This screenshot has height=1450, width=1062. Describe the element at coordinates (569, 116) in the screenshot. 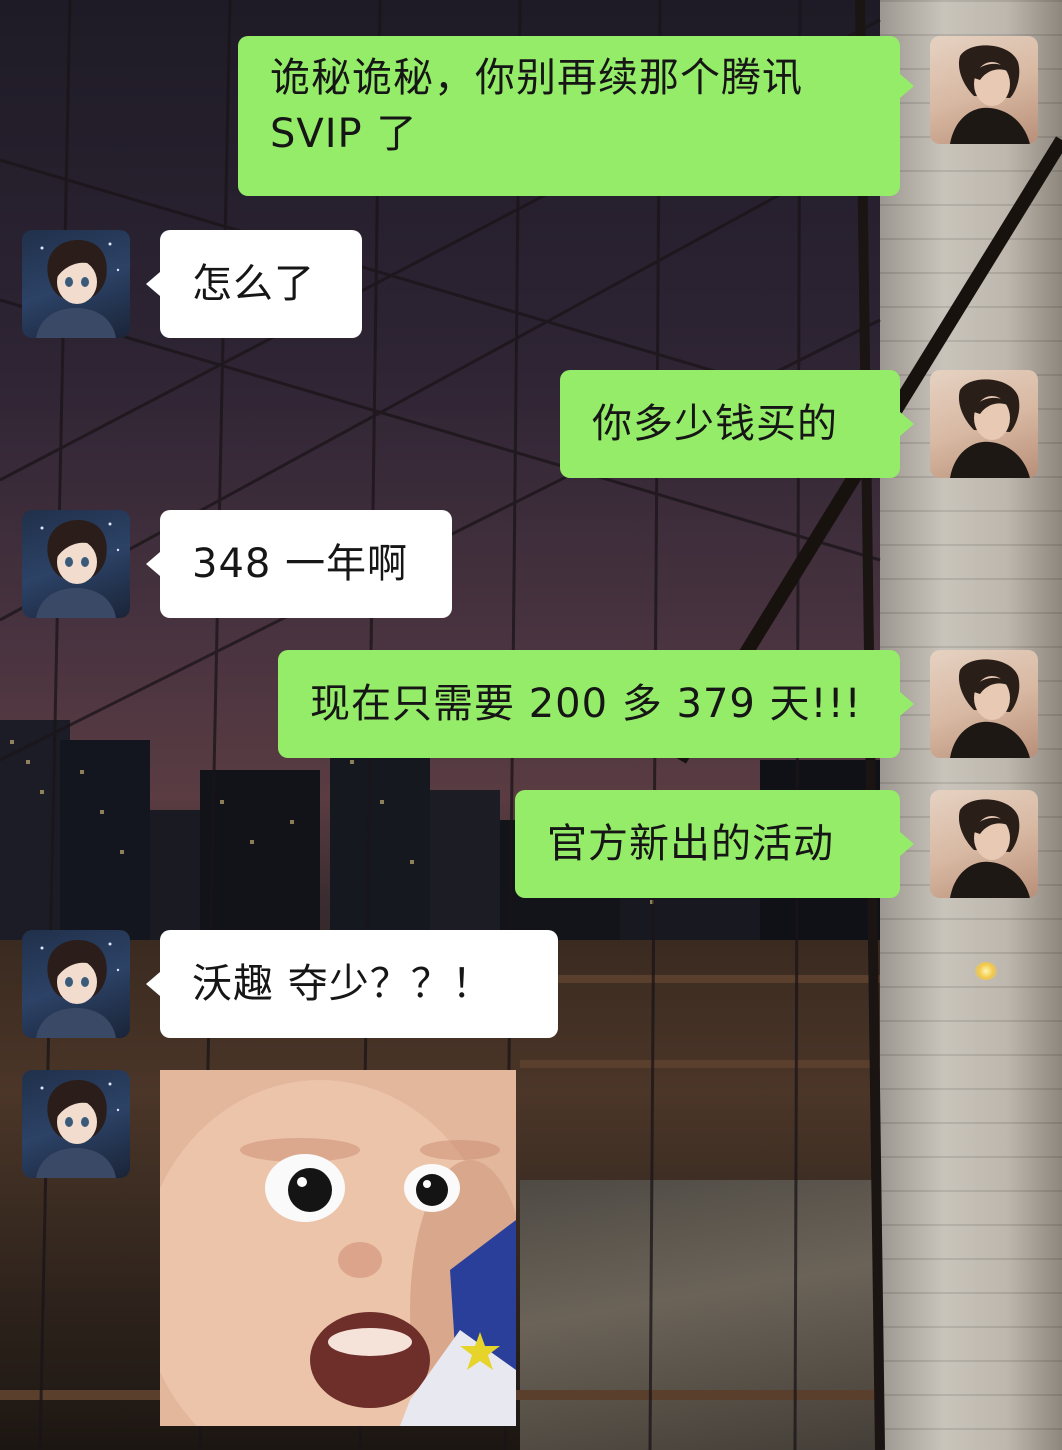

I see `message-bubble-sent: 诡秘诡秘，你别再续那个腾讯 SVIP 了` at that location.